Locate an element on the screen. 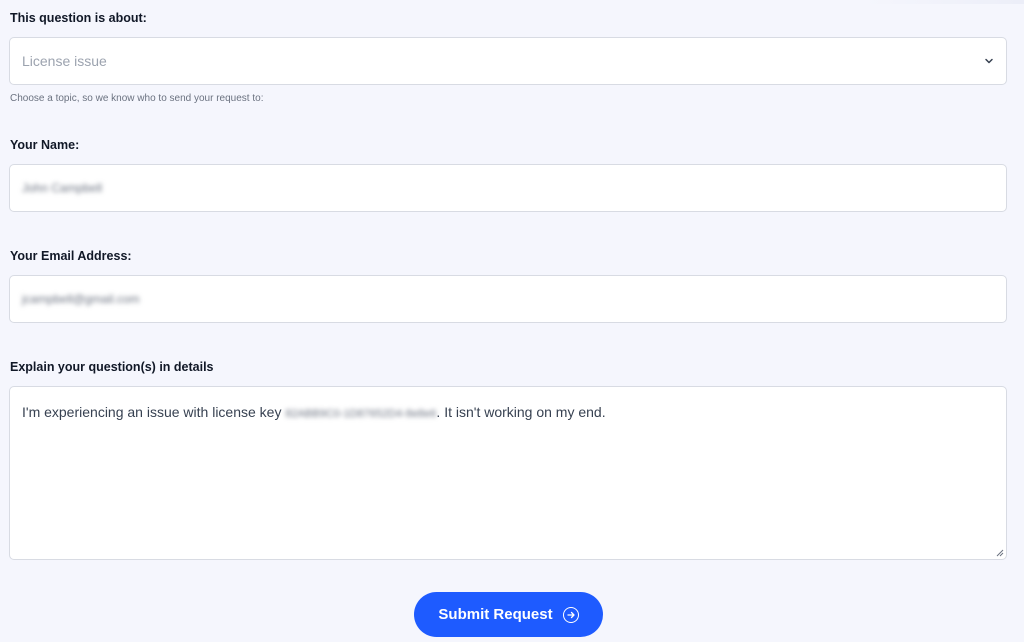  submit-request-button: Submit Request is located at coordinates (508, 614).